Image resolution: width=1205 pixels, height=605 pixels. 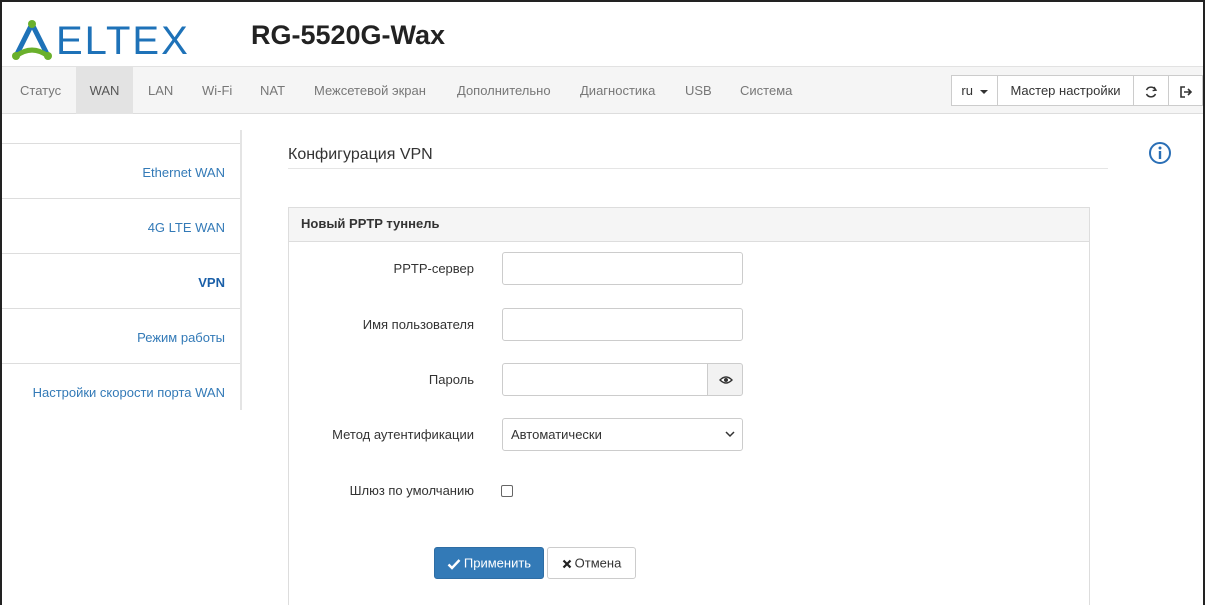 What do you see at coordinates (504, 90) in the screenshot?
I see `nav-item-advanced: Дополнительно` at bounding box center [504, 90].